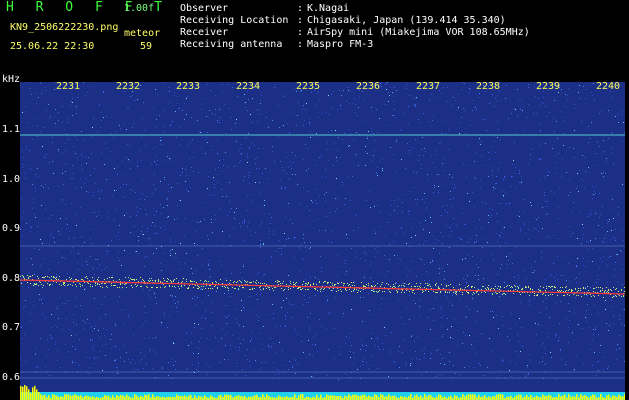  What do you see at coordinates (11, 129) in the screenshot?
I see `y-tick-label: 1.1` at bounding box center [11, 129].